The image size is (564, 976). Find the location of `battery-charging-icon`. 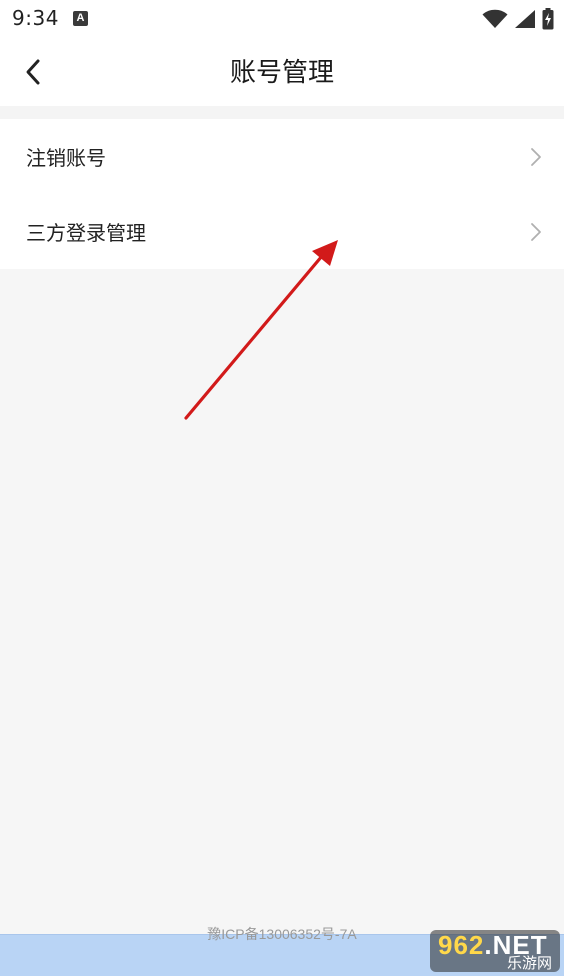

battery-charging-icon is located at coordinates (548, 19).